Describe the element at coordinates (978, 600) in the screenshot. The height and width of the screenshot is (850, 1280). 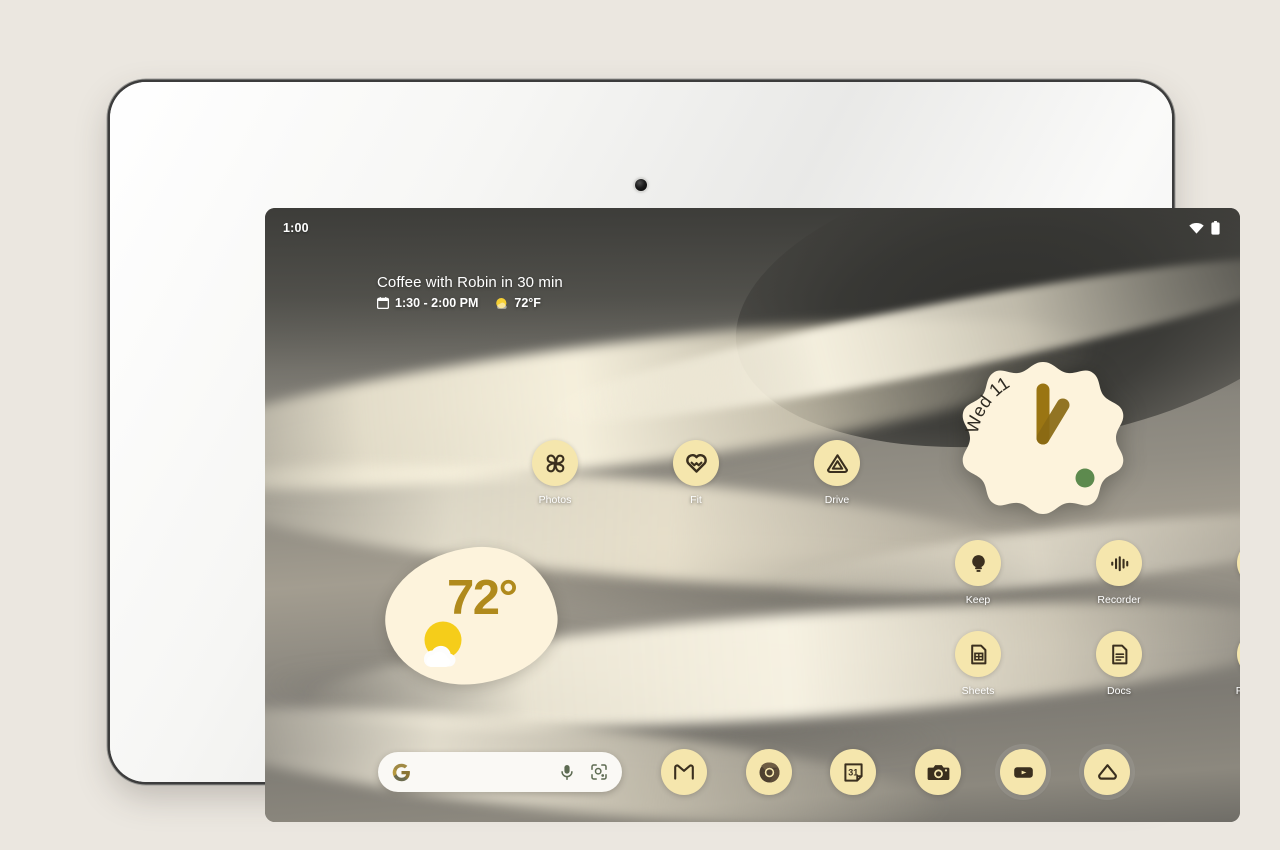
I see `app-label-keep: Keep` at that location.